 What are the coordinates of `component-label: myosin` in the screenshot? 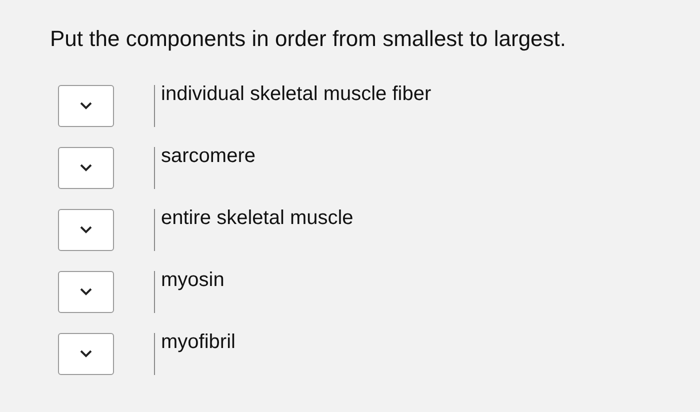 It's located at (192, 280).